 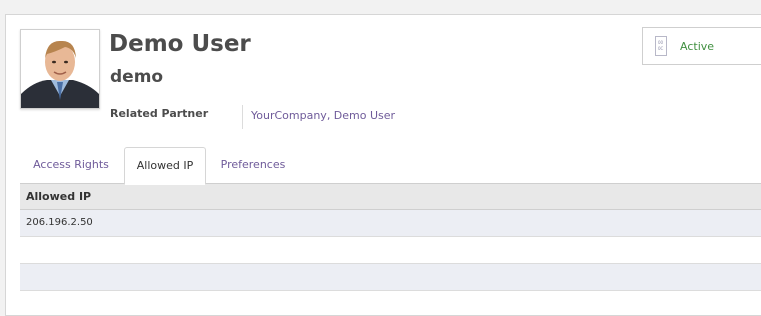 What do you see at coordinates (390, 166) in the screenshot?
I see `notebook-tabs: Access Rights Allowed IP Preferences` at bounding box center [390, 166].